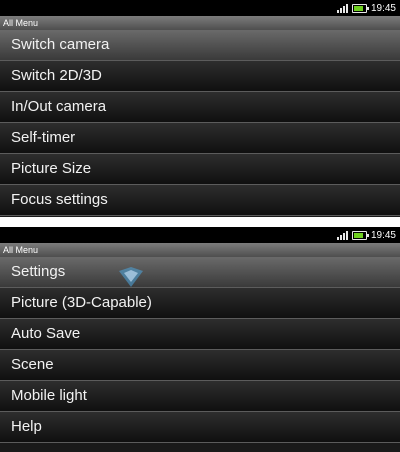 The height and width of the screenshot is (452, 400). What do you see at coordinates (131, 277) in the screenshot?
I see `watermark-logo-icon` at bounding box center [131, 277].